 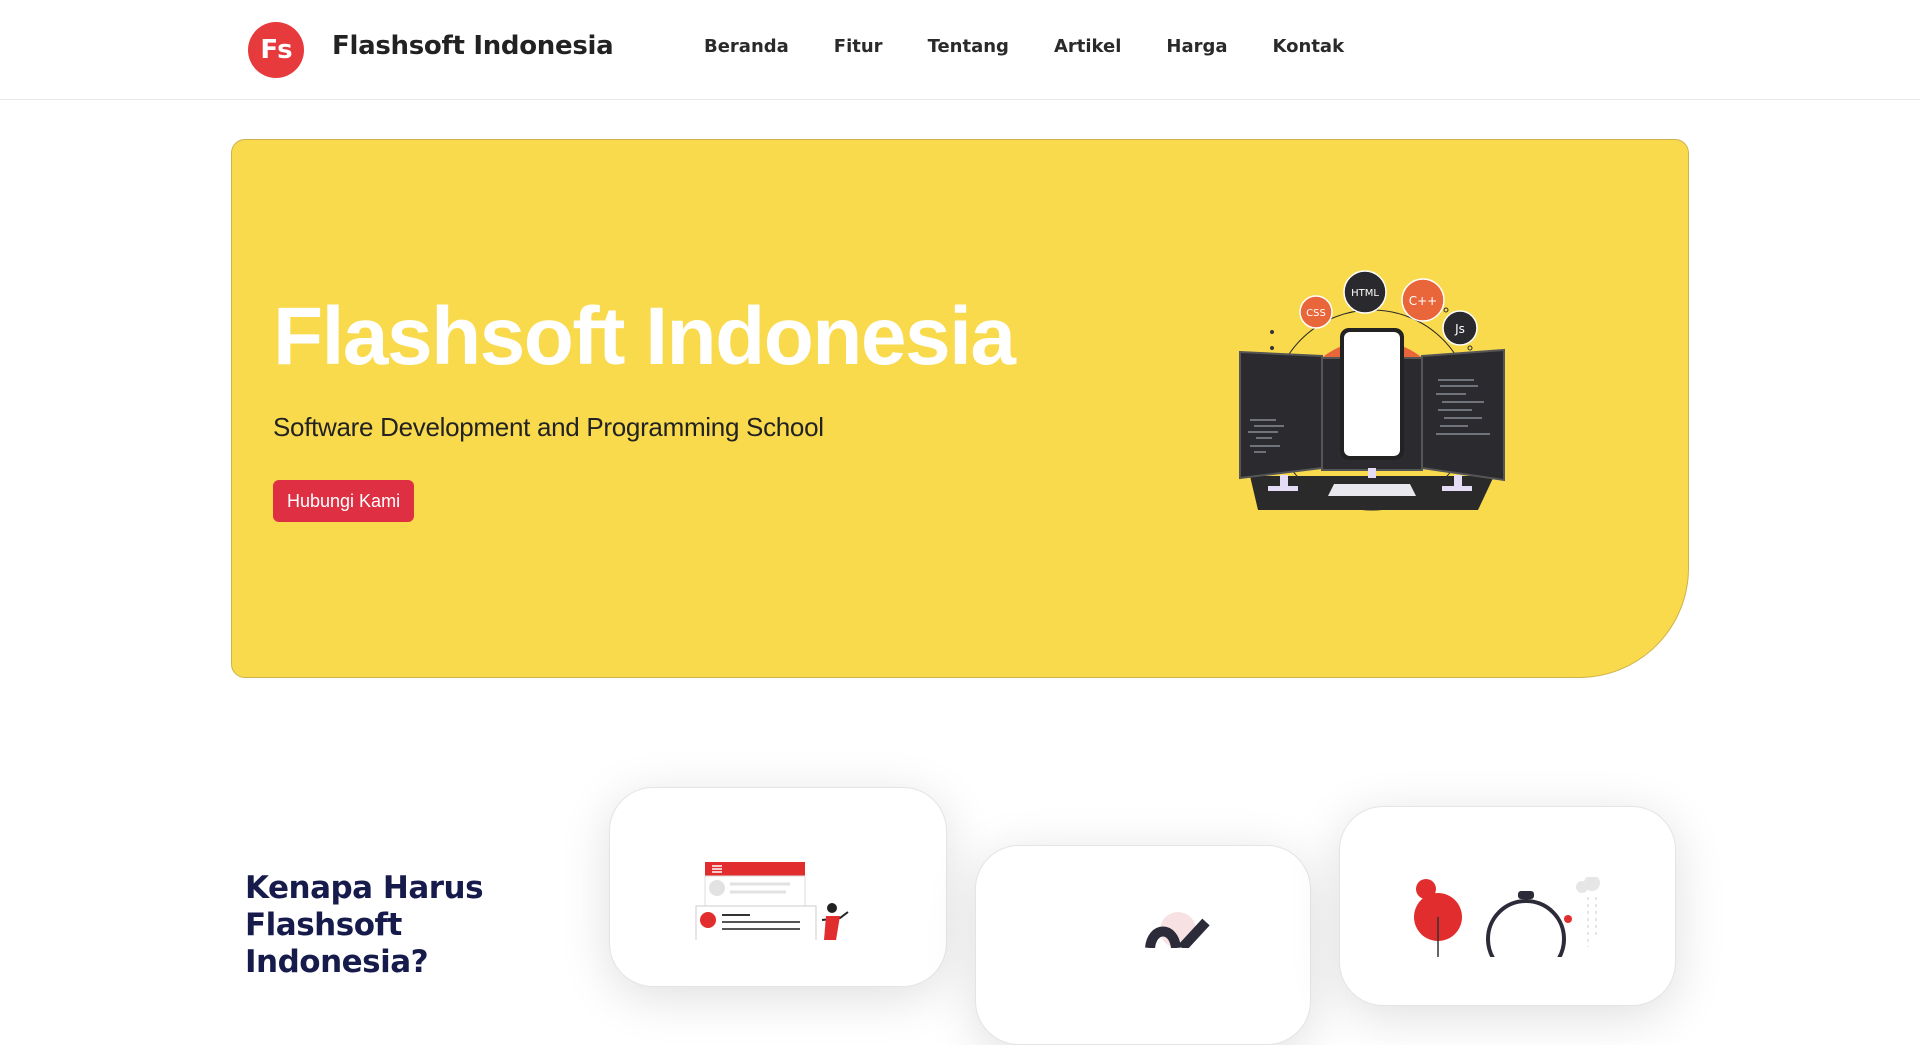 What do you see at coordinates (968, 46) in the screenshot?
I see `nav-item-tentang: Tentang` at bounding box center [968, 46].